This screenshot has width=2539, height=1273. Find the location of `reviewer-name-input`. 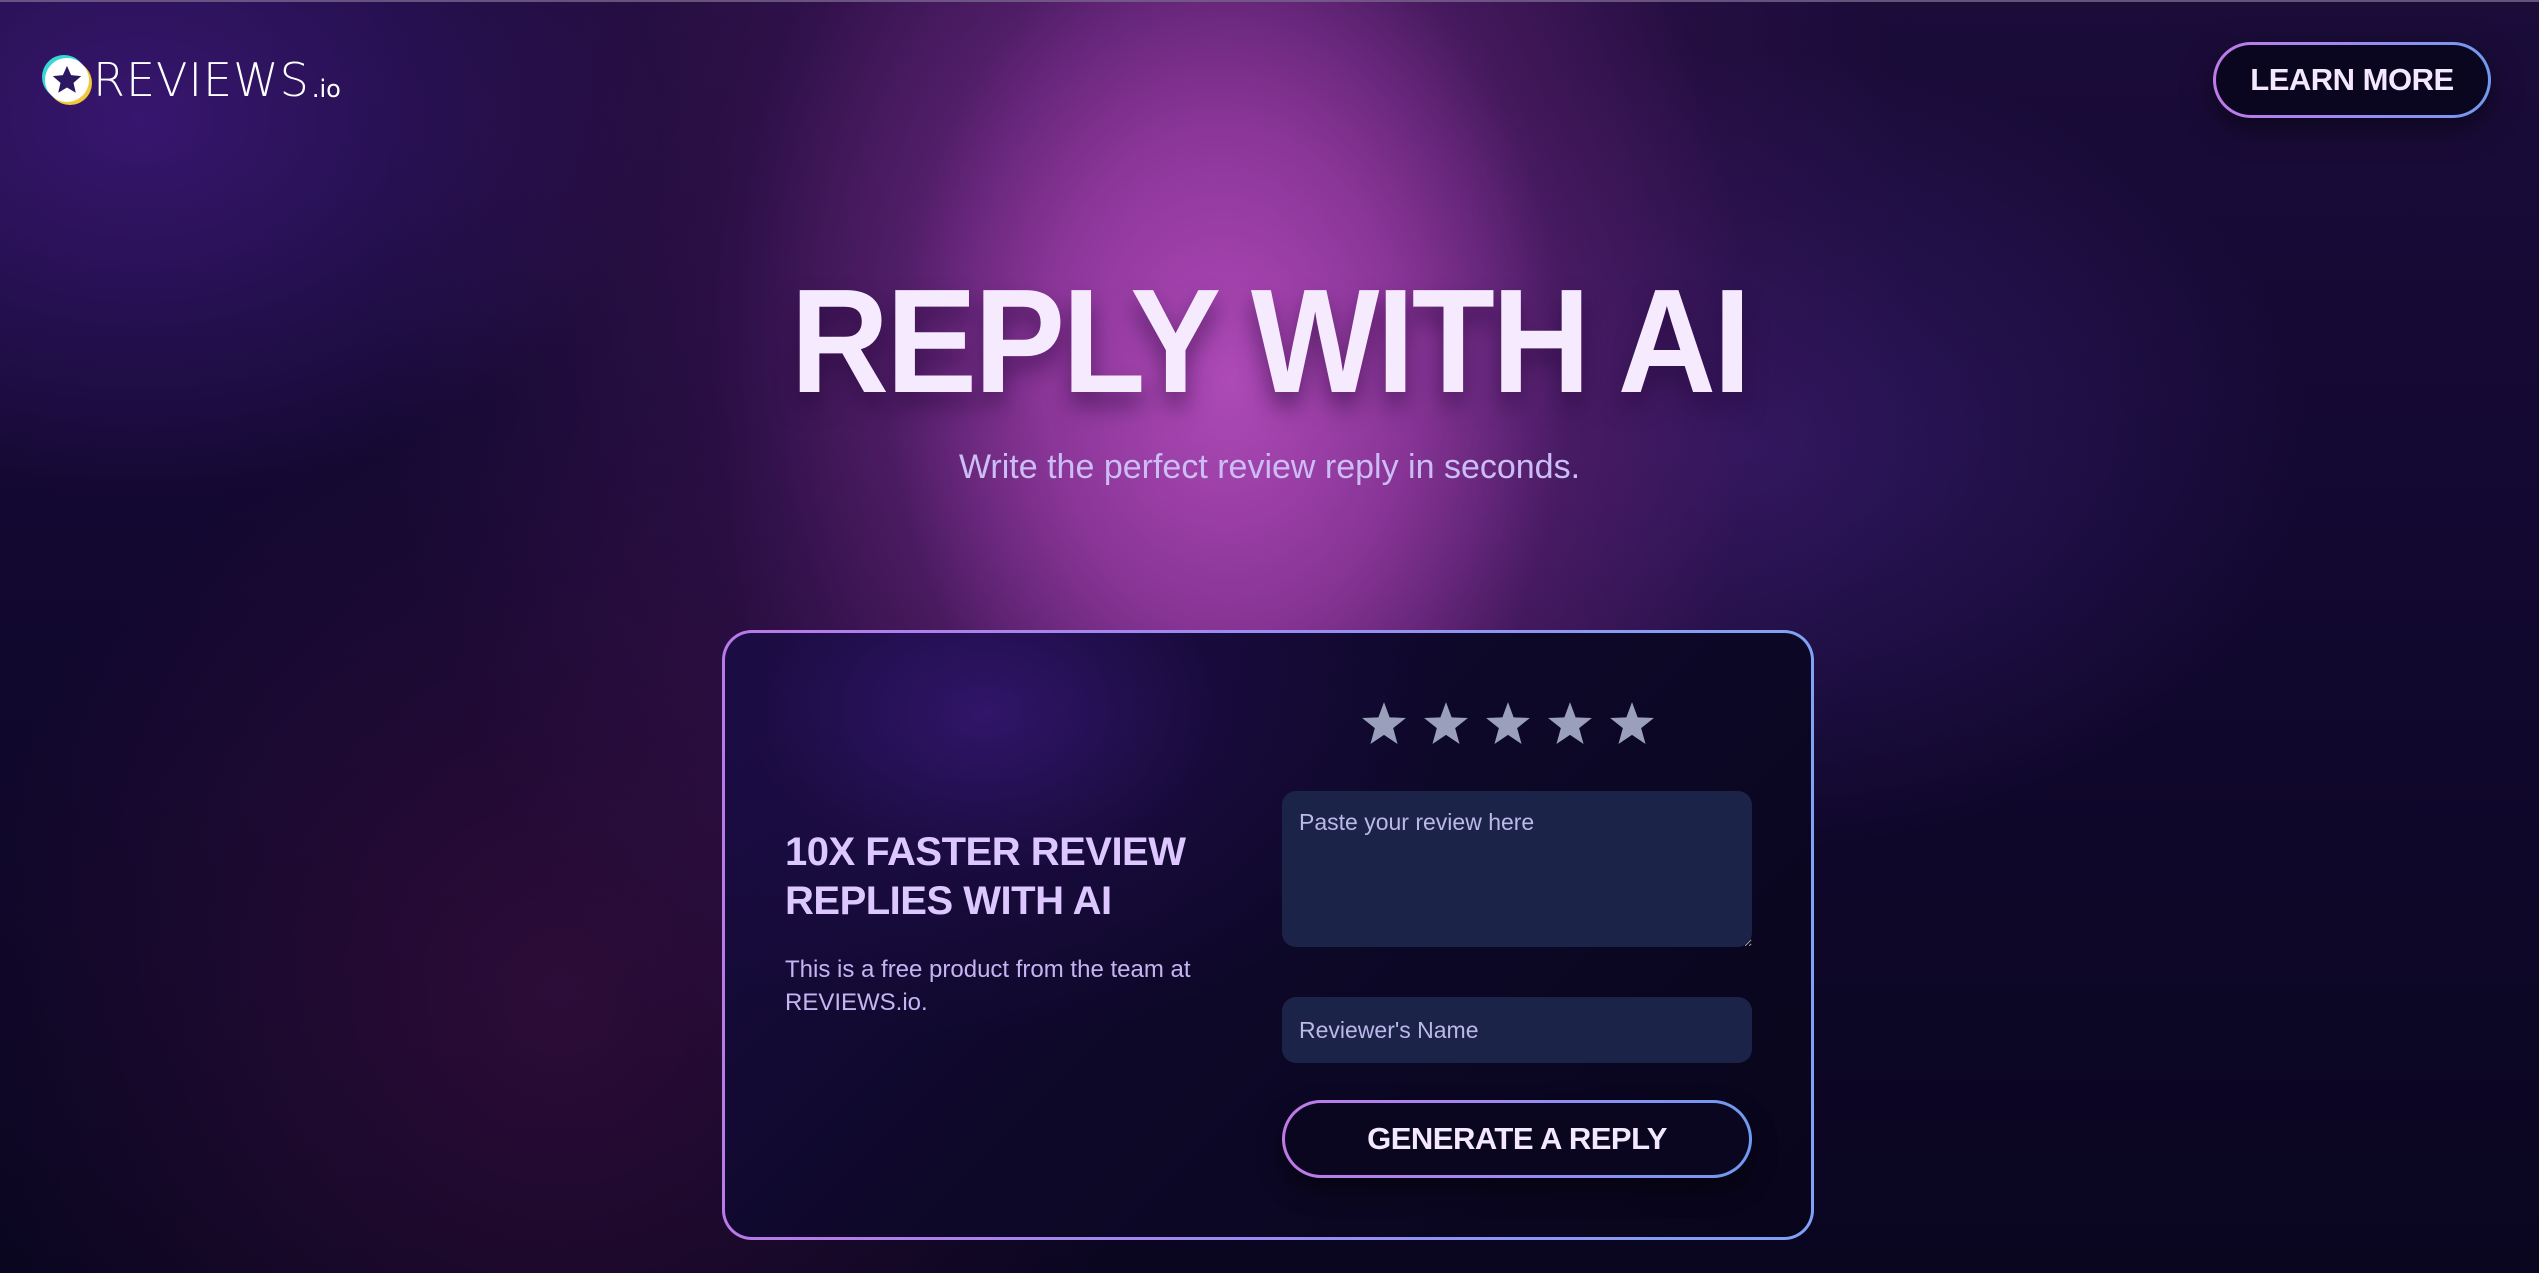

reviewer-name-input is located at coordinates (1517, 1030).